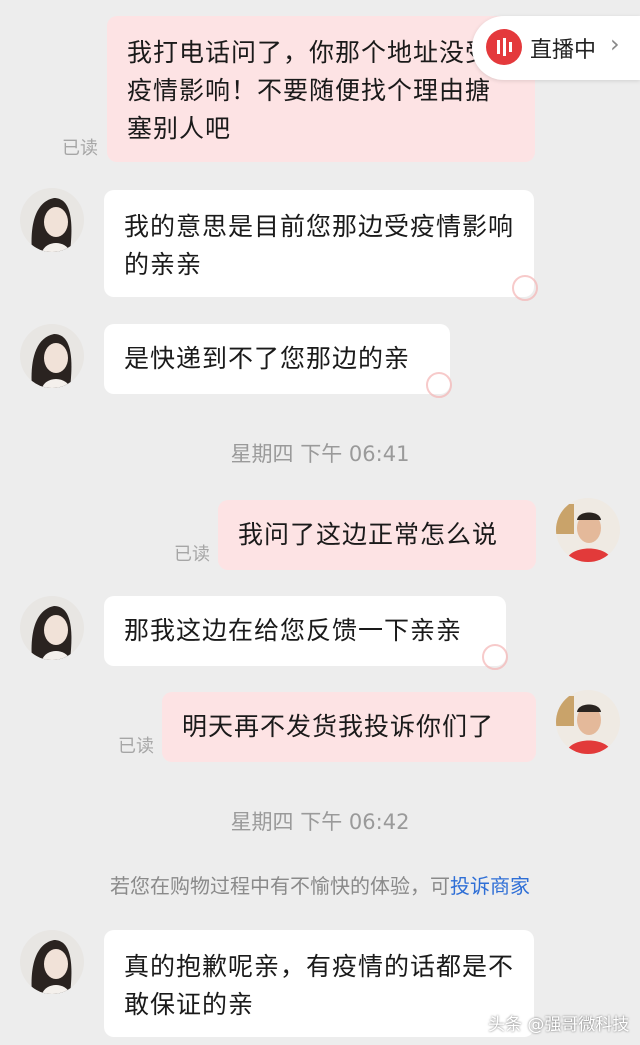 Image resolution: width=640 pixels, height=1045 pixels. Describe the element at coordinates (309, 90) in the screenshot. I see `message-text: 我打电话问了，你那个地址没受疫情影响！不要随便找个理由搪塞别人吧` at that location.